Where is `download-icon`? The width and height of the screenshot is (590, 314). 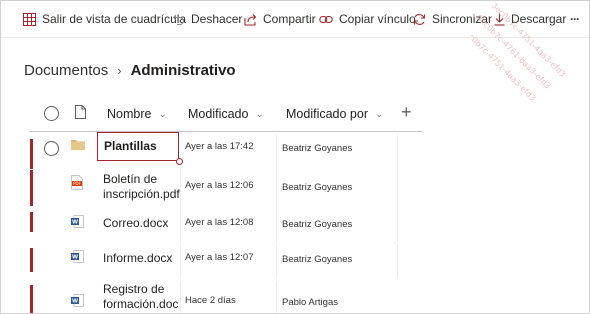 download-icon is located at coordinates (499, 19).